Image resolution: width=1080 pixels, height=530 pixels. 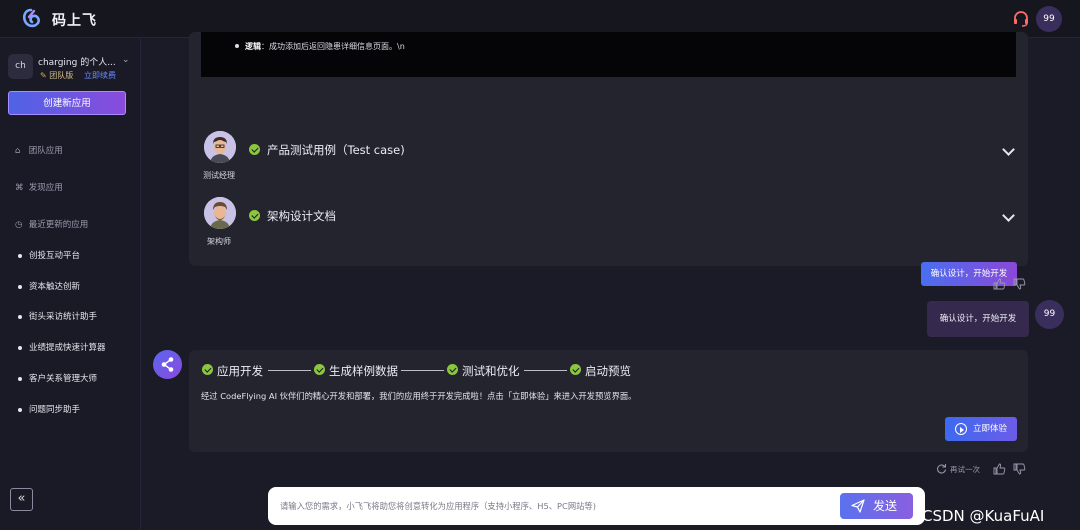 I want to click on recent-app-item: 业绩提成快速计算器, so click(x=62, y=347).